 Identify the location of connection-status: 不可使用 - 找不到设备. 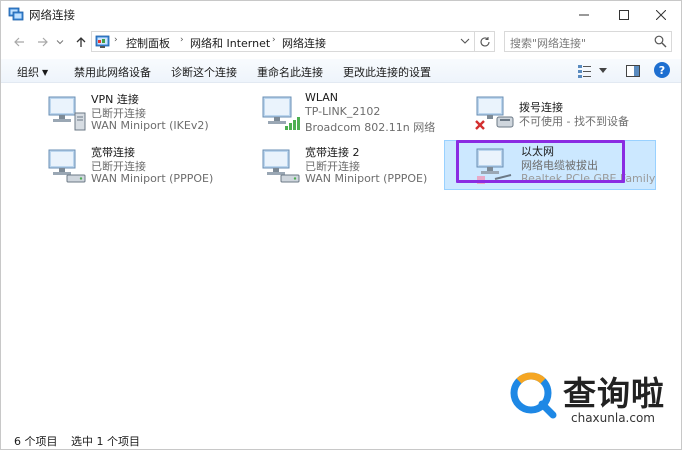
(574, 121).